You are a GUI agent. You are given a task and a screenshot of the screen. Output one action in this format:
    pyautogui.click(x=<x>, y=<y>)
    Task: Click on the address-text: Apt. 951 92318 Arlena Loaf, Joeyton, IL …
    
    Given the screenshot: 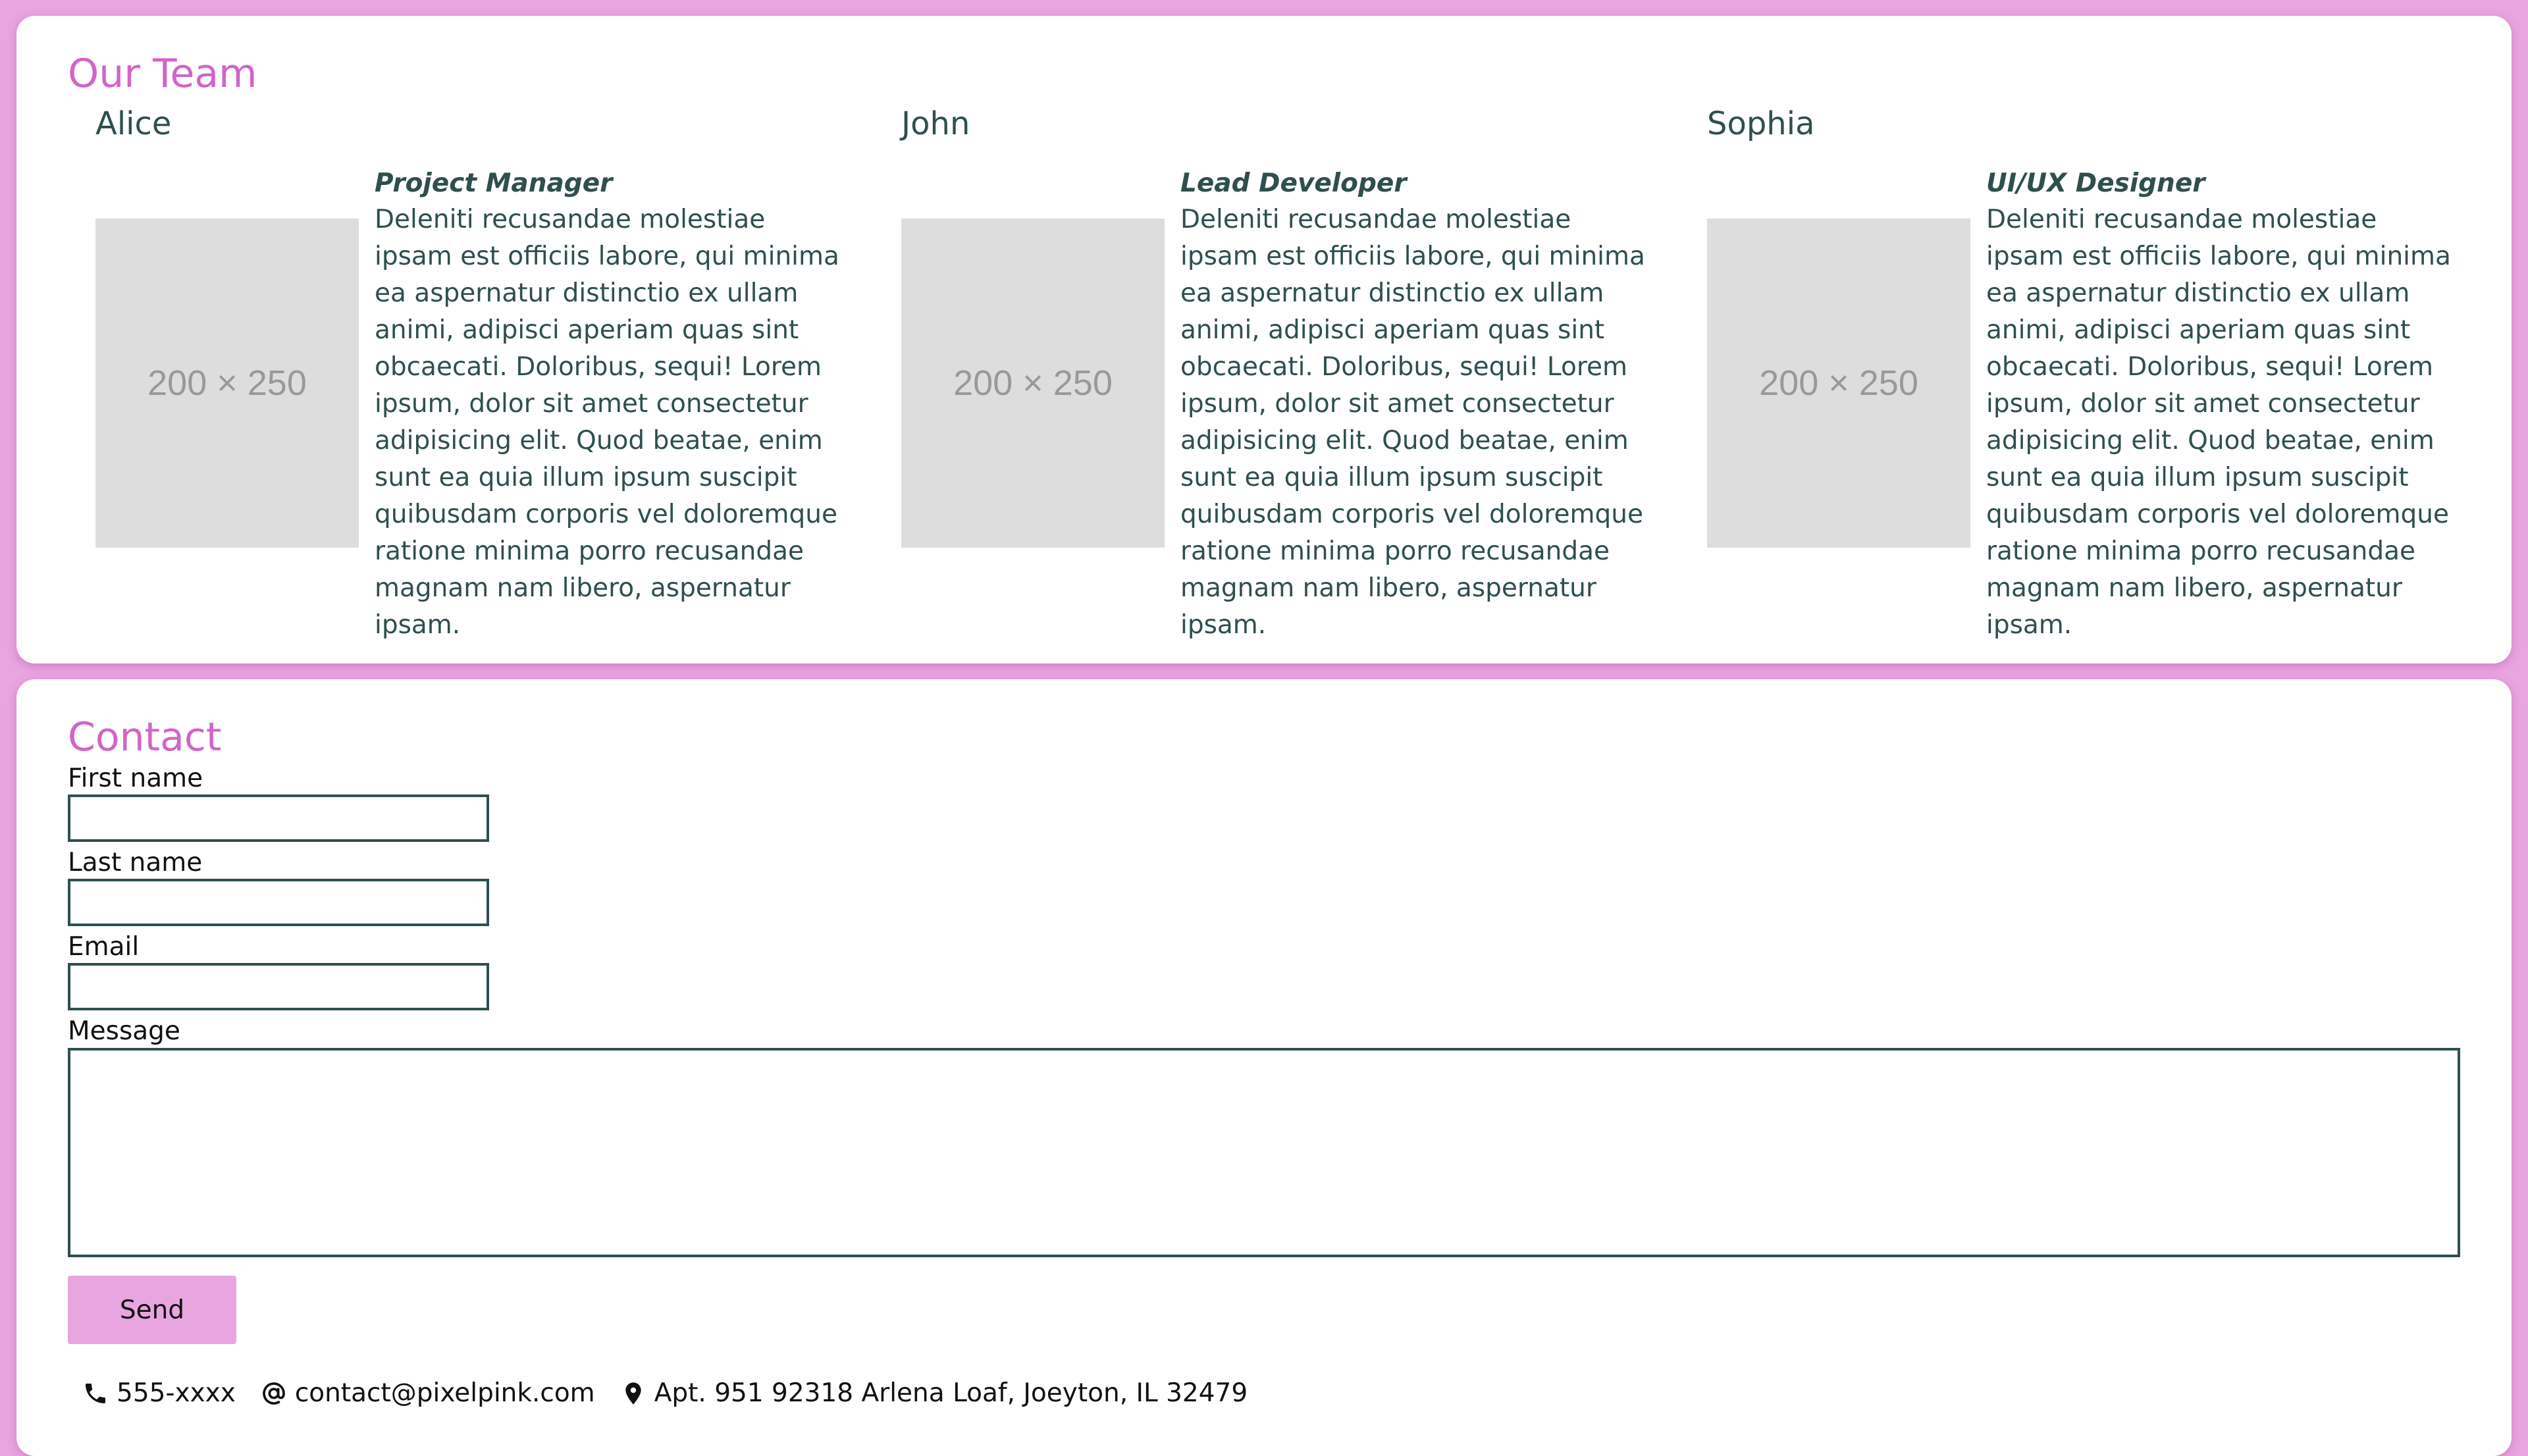 What is the action you would take?
    pyautogui.click(x=951, y=1393)
    